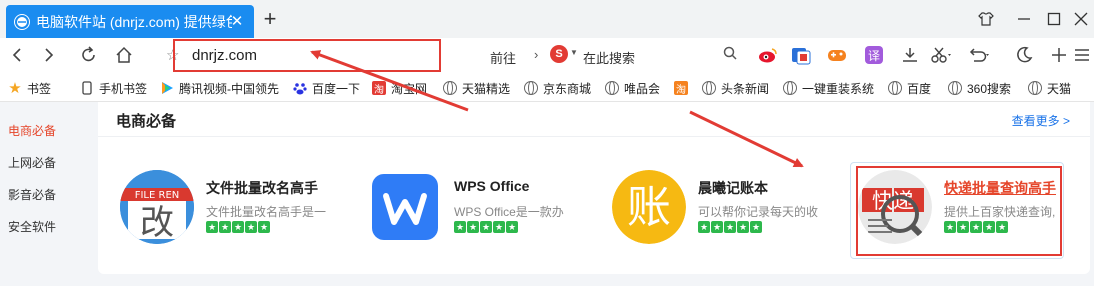  Describe the element at coordinates (1049, 88) in the screenshot. I see `bookmark-item: 天猫` at that location.